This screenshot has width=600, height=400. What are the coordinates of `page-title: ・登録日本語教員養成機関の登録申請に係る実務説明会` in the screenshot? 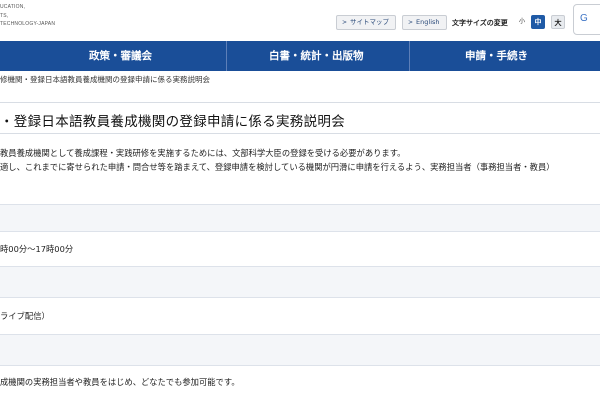 It's located at (172, 122).